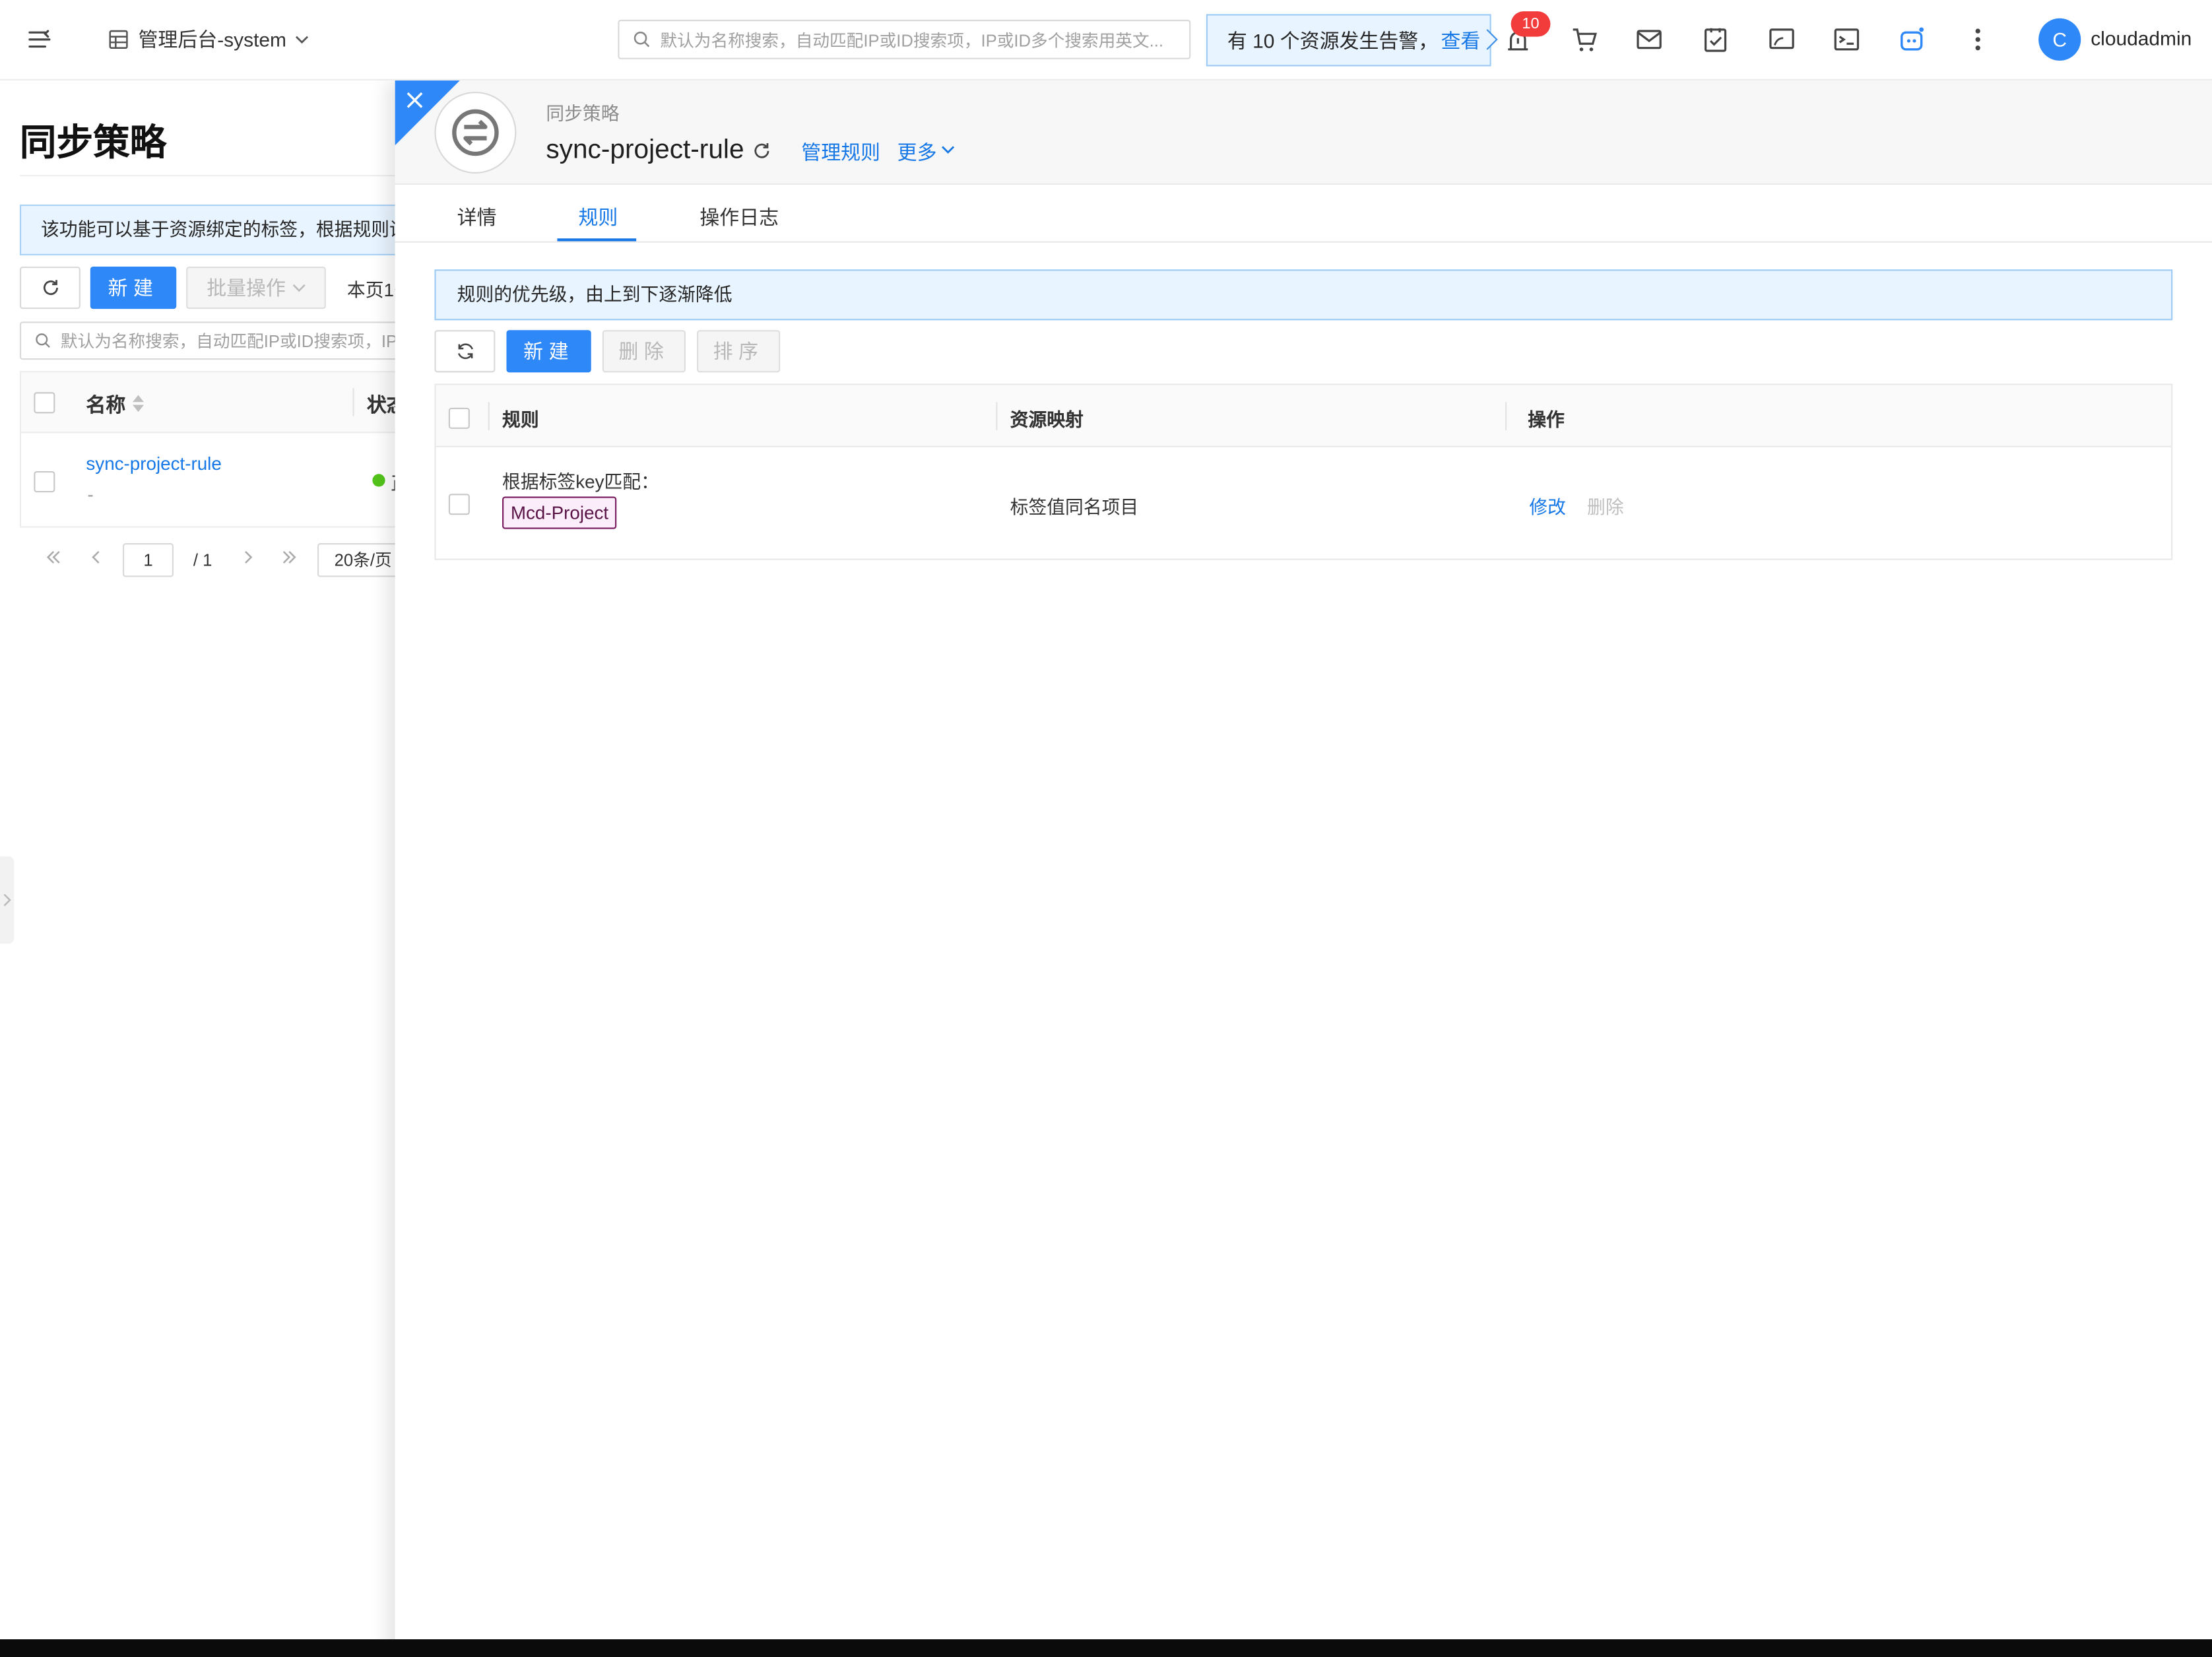  I want to click on menu-toggle-icon, so click(39, 39).